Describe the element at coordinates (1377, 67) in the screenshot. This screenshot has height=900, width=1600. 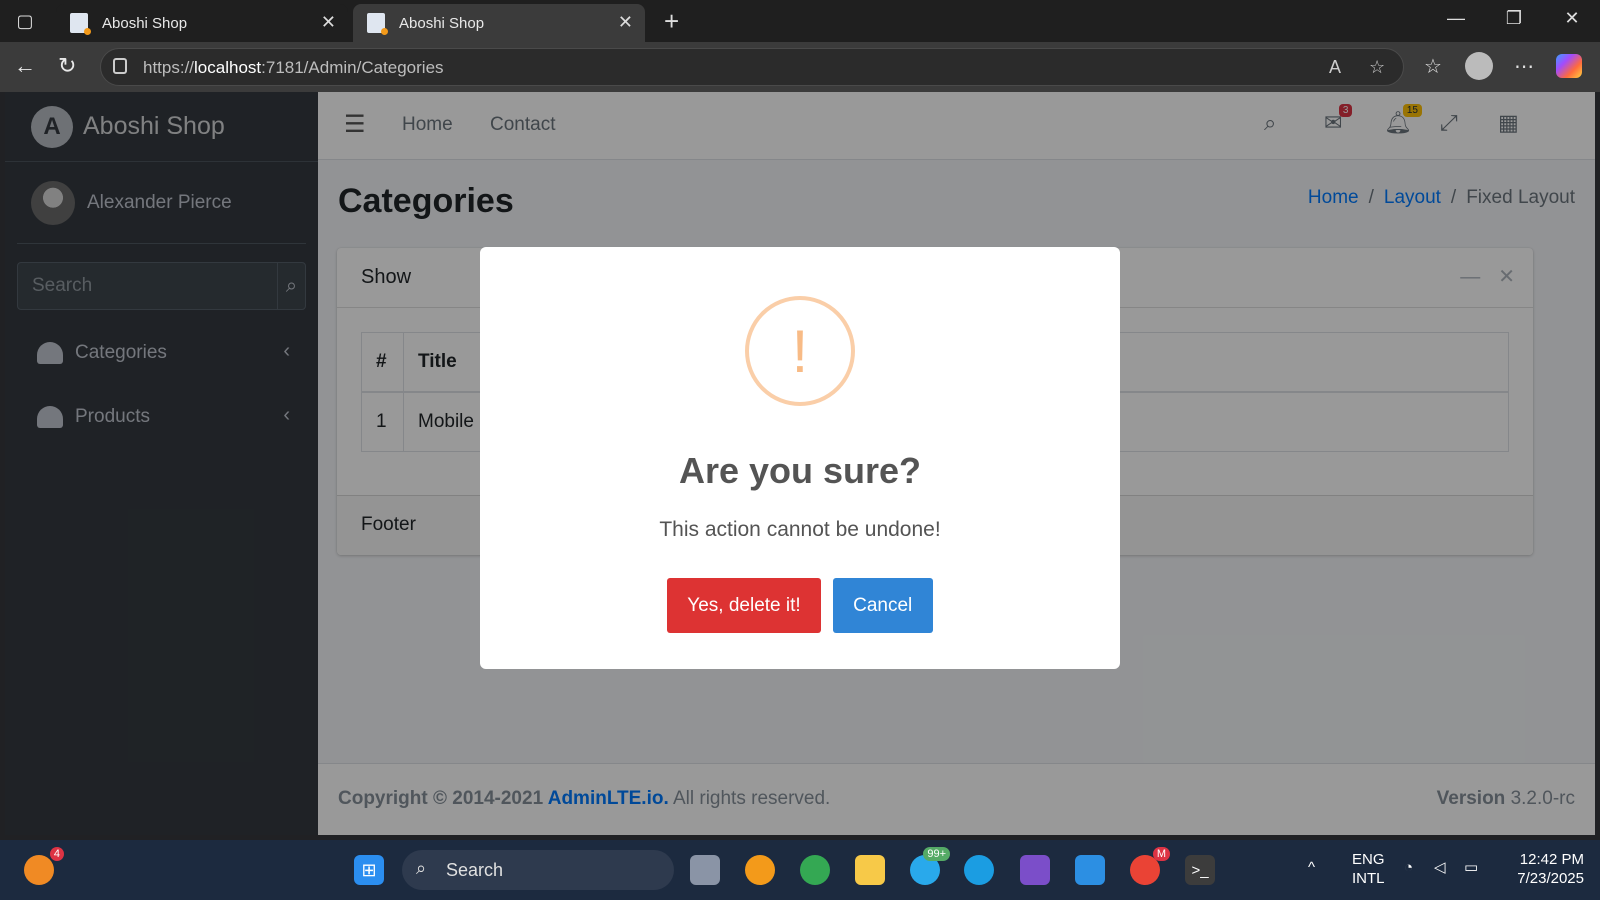
I see `favorite-star-icon: ☆` at that location.